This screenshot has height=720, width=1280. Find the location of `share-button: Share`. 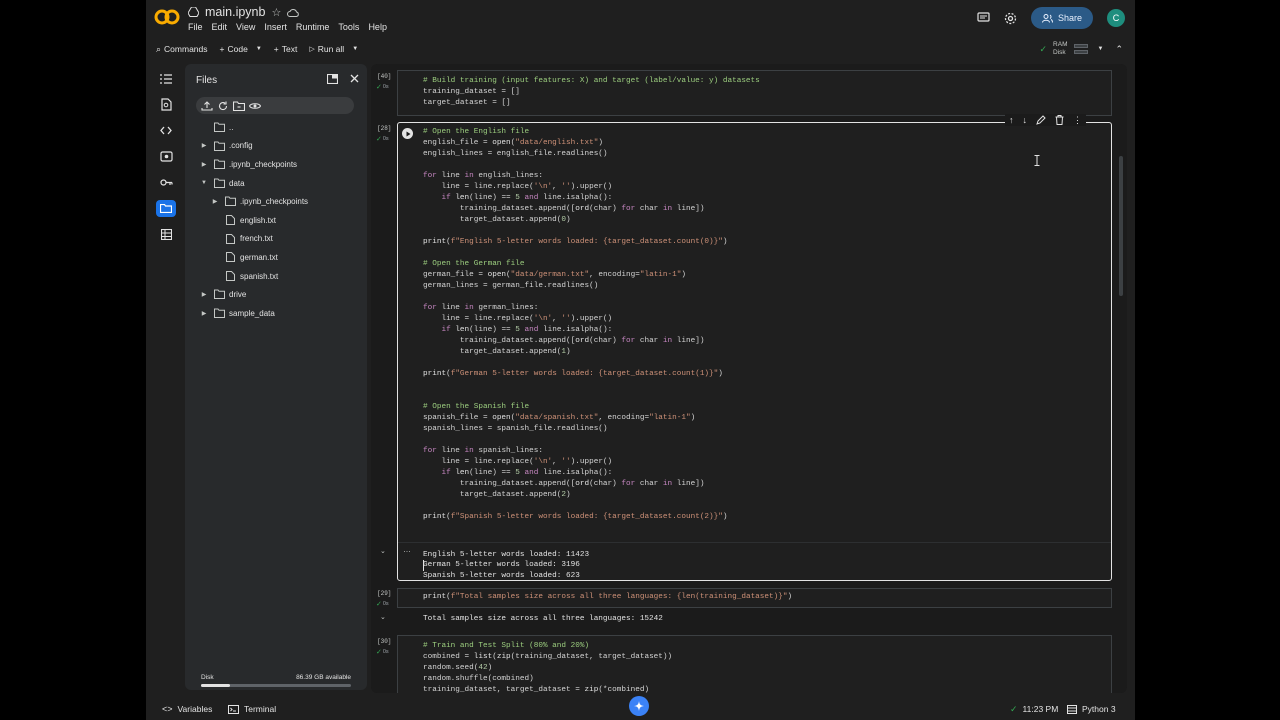

share-button: Share is located at coordinates (1061, 18).